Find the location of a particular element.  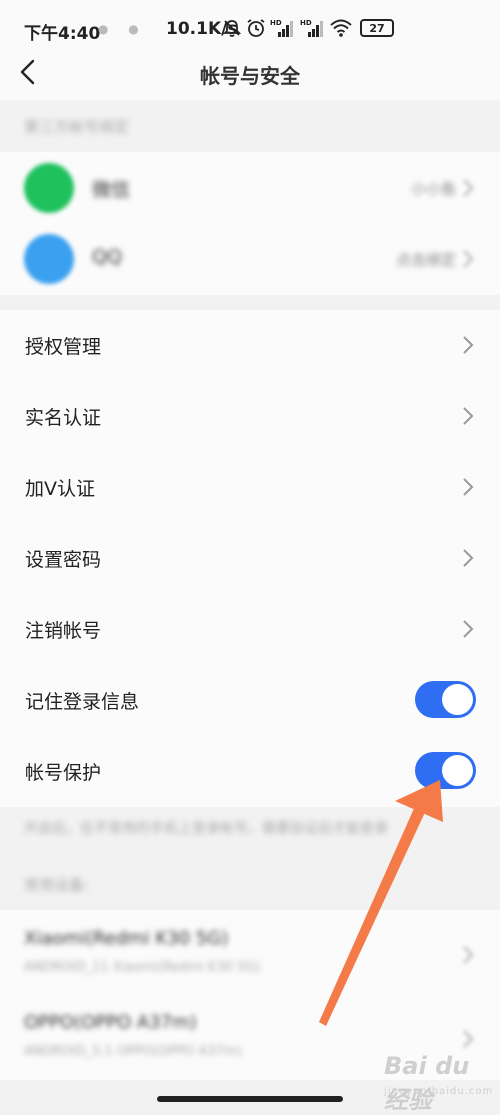

toggle-row-account-protection: 帐号保护 is located at coordinates (250, 771).